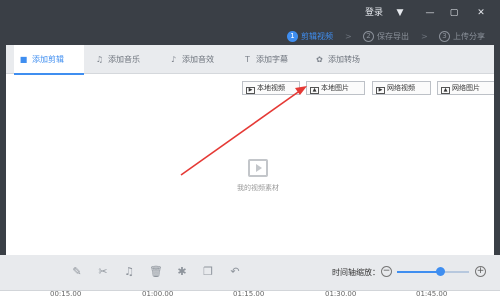  What do you see at coordinates (156, 272) in the screenshot?
I see `delete-icon: 🗑` at bounding box center [156, 272].